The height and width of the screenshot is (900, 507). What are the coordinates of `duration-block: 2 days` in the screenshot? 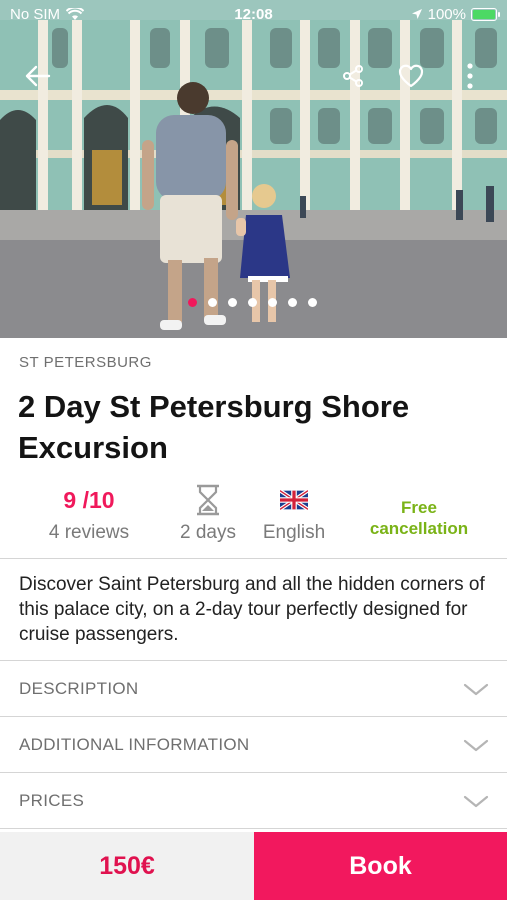 It's located at (208, 515).